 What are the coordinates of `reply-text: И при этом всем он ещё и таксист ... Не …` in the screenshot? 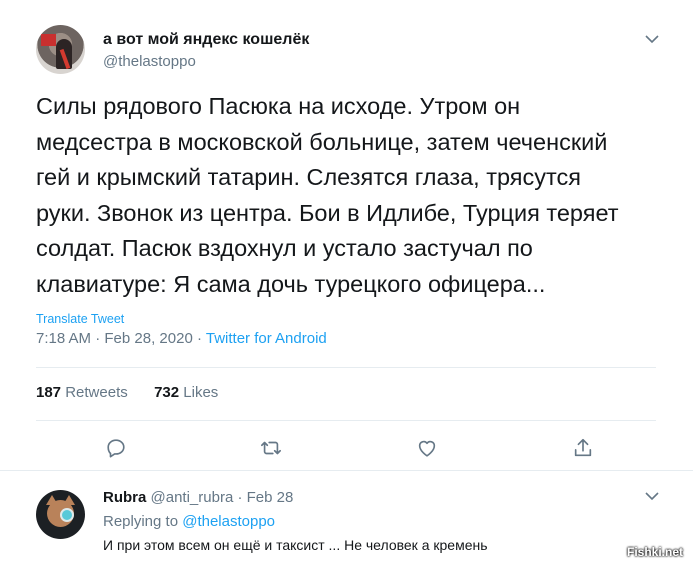 It's located at (295, 545).